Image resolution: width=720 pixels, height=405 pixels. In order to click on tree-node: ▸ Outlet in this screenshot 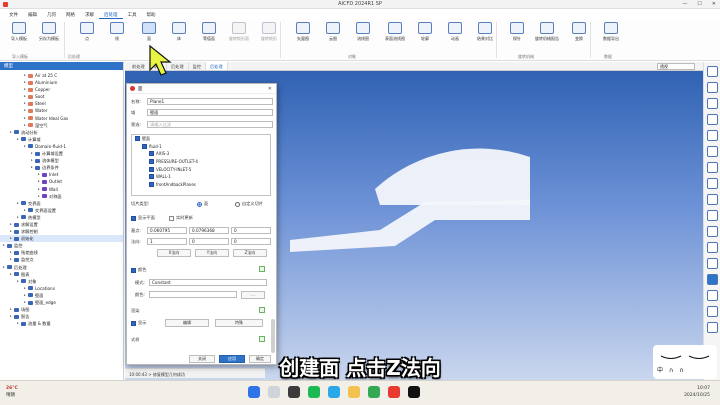, I will do `click(61, 181)`.